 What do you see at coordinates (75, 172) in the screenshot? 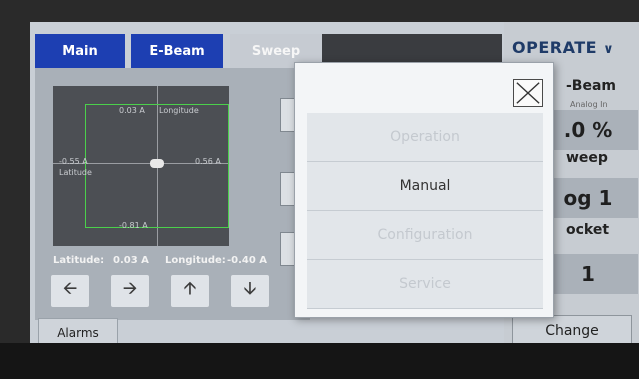
I see `scope-left-name: Latitude` at bounding box center [75, 172].